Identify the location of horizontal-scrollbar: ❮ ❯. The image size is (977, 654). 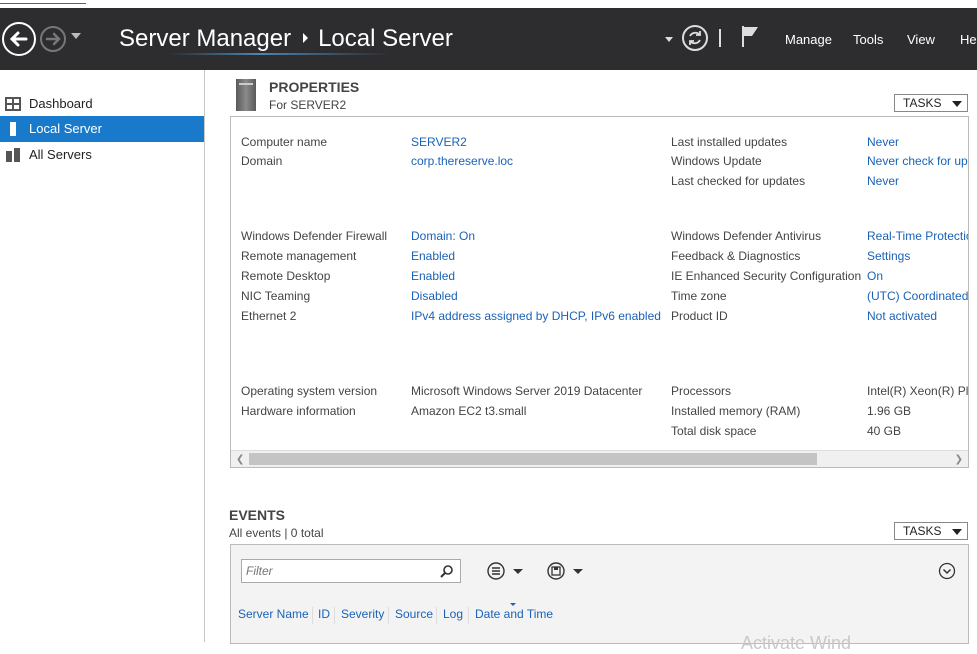
(599, 458).